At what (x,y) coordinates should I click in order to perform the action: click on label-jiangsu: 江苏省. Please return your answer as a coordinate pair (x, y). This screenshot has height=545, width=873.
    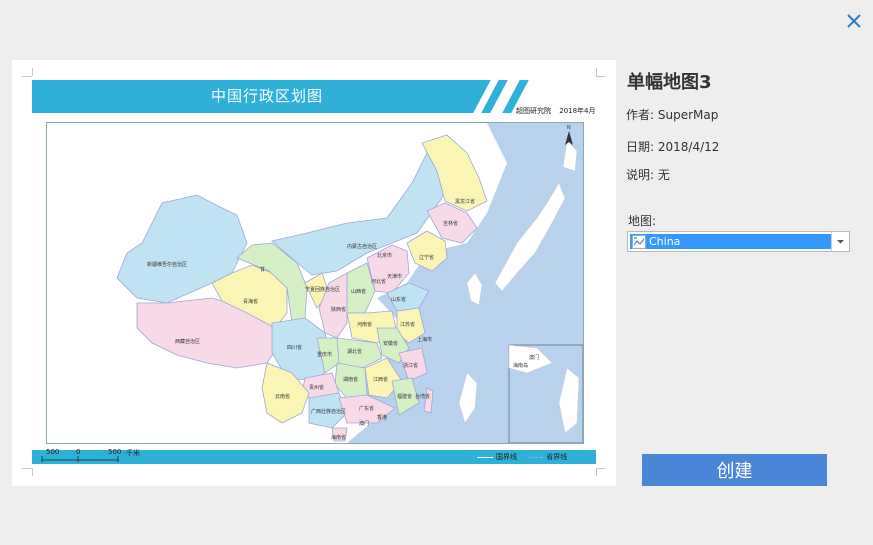
    Looking at the image, I should click on (407, 324).